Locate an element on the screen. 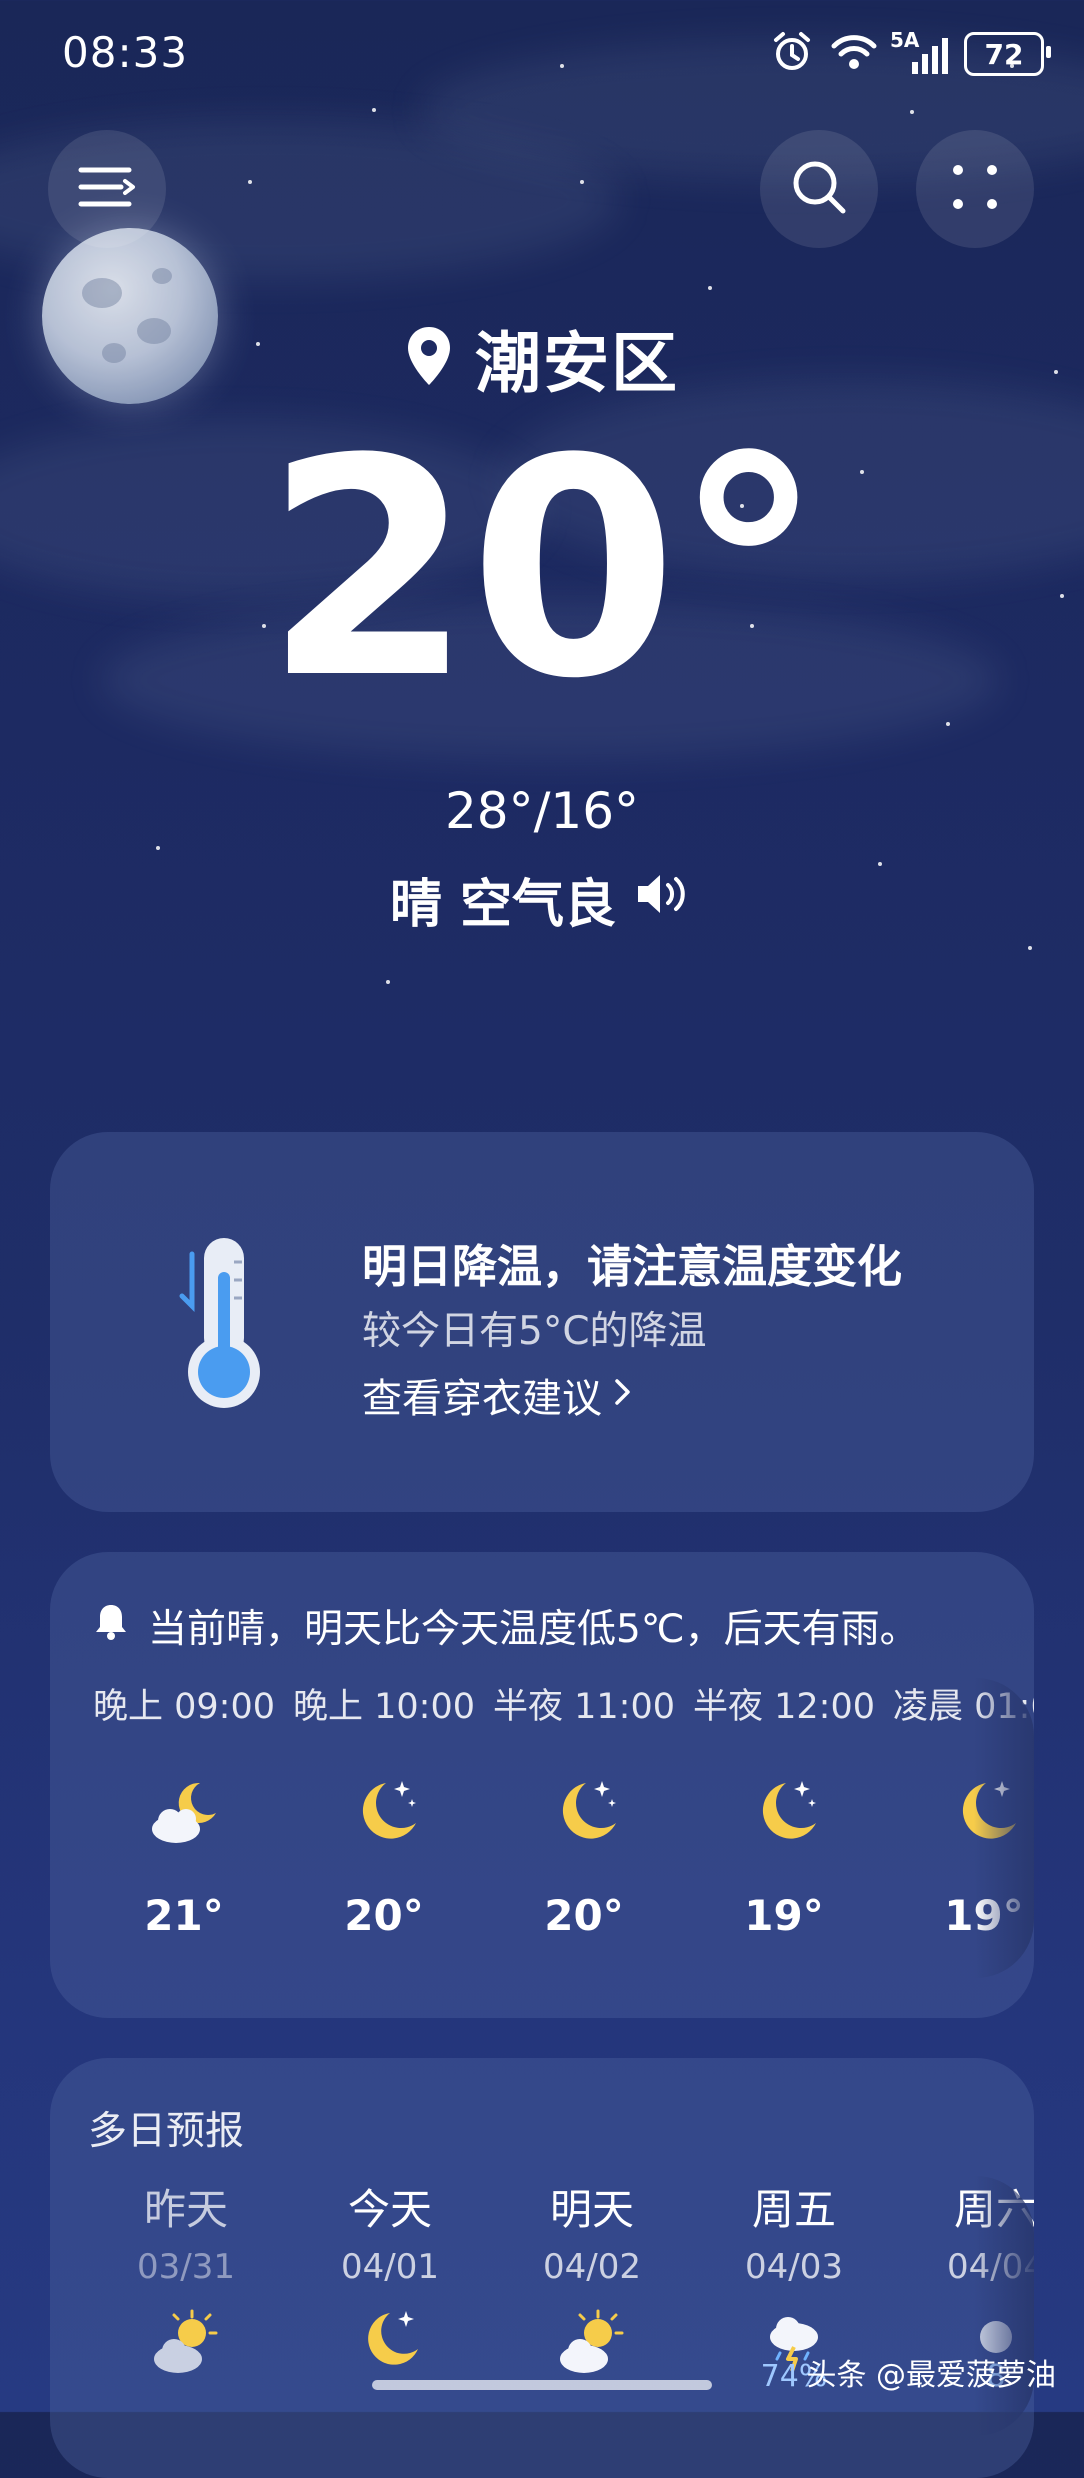  weather-summary: 当前晴，明天比今天温度低5℃，后天有雨。 is located at coordinates (505, 1626).